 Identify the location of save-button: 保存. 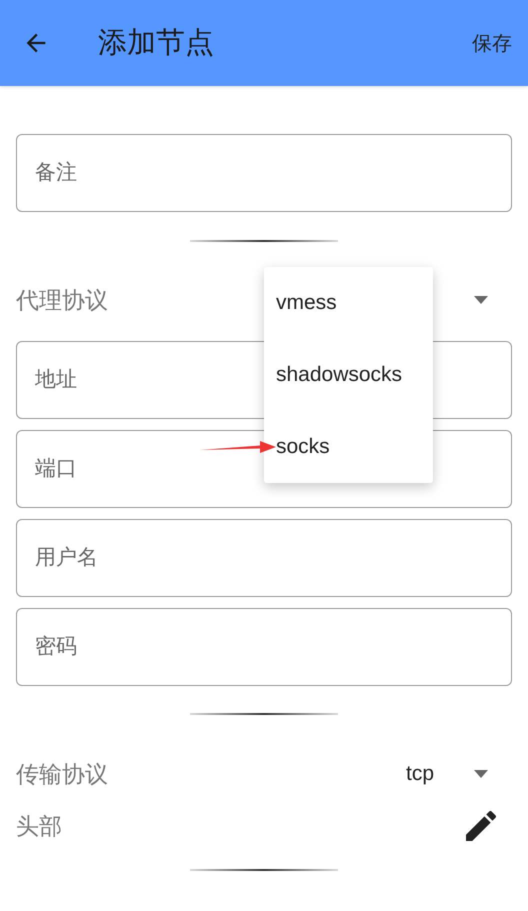
(492, 43).